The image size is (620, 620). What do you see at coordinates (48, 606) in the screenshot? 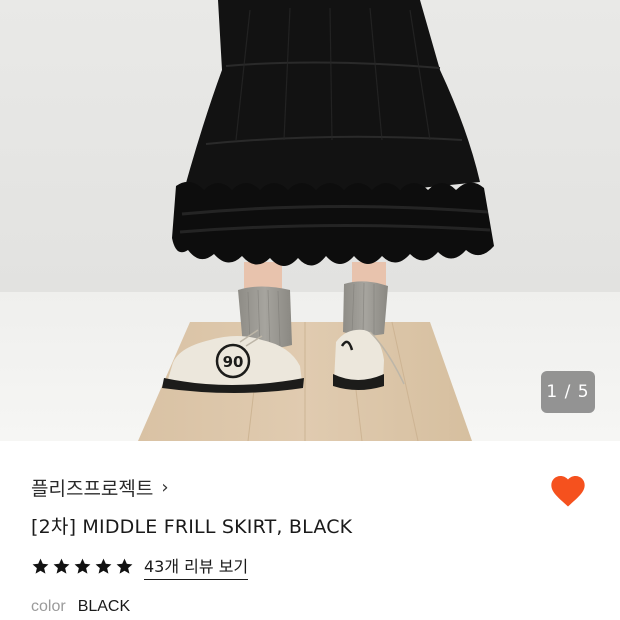
I see `color-label: color` at bounding box center [48, 606].